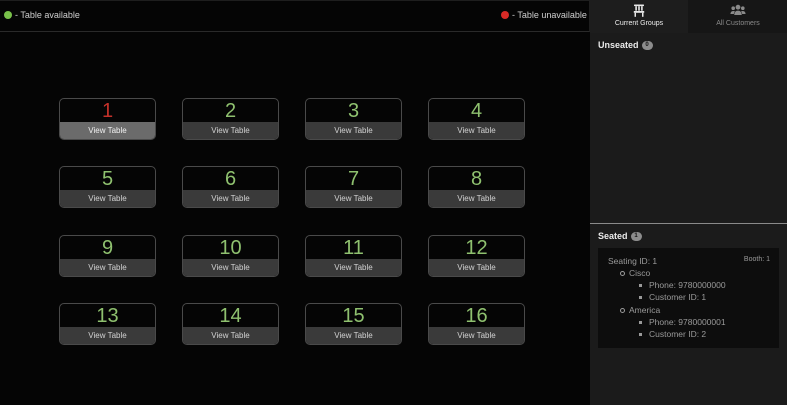 This screenshot has height=405, width=787. Describe the element at coordinates (636, 236) in the screenshot. I see `seated-count-badge: 1` at that location.